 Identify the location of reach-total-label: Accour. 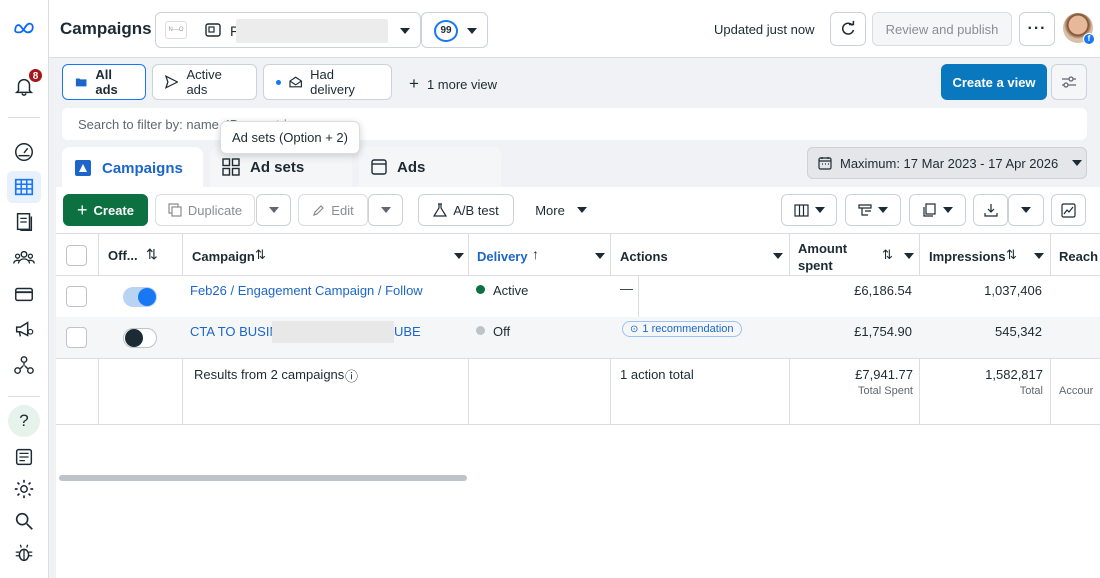
(1076, 391).